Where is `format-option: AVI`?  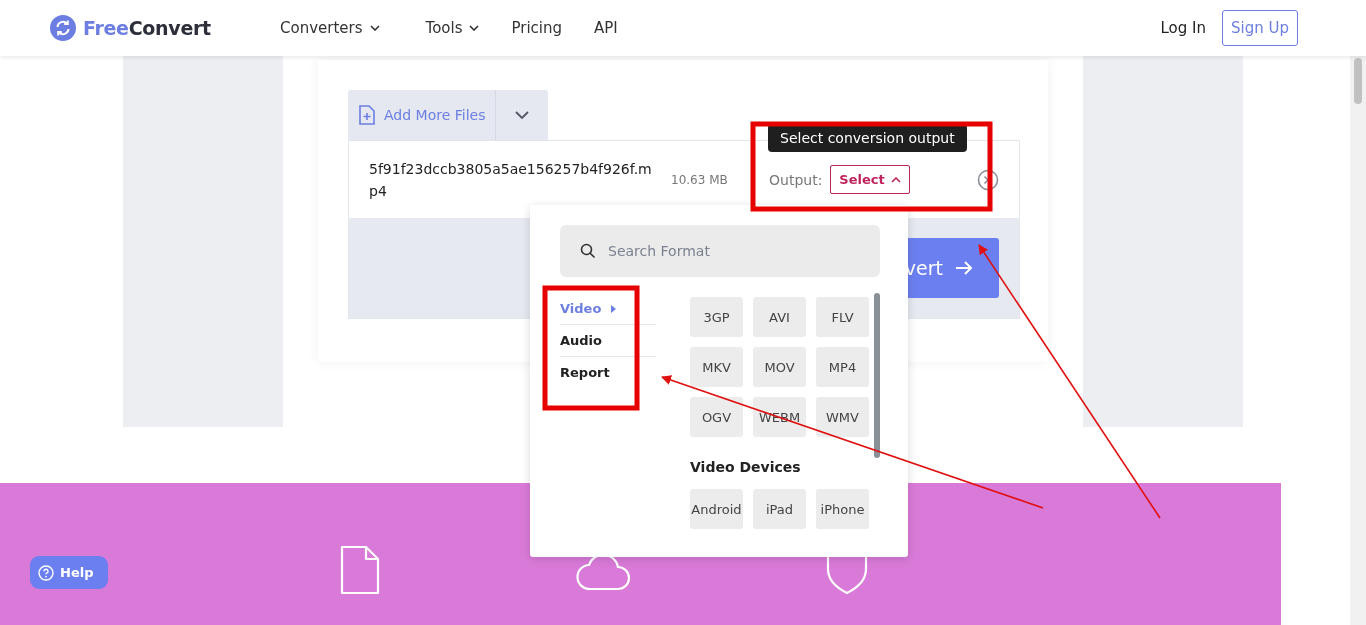 format-option: AVI is located at coordinates (779, 317).